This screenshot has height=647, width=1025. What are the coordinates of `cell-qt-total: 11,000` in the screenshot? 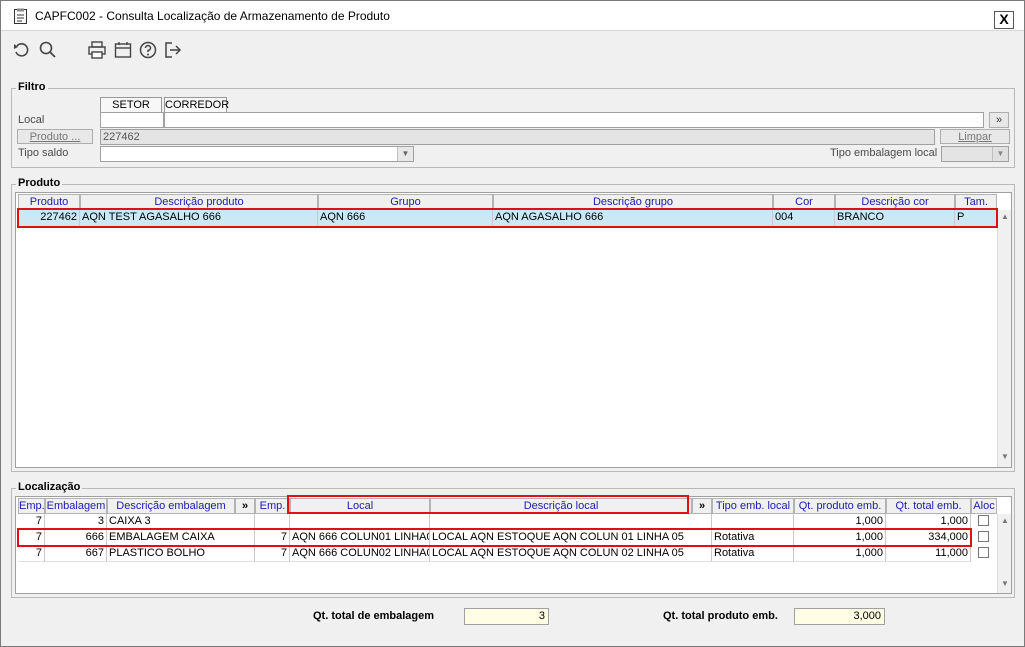 It's located at (928, 554).